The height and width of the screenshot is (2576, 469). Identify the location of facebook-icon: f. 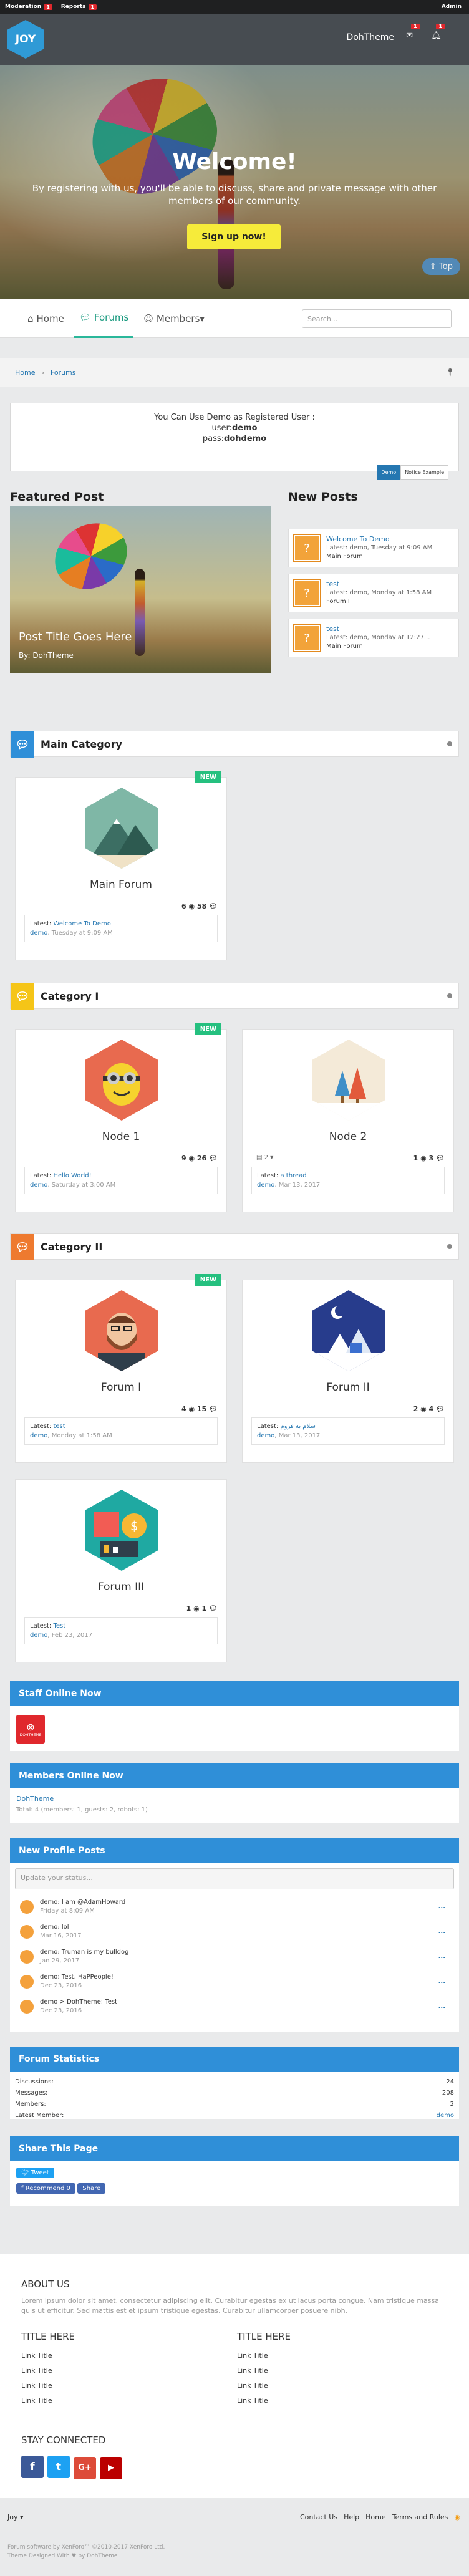
(32, 2467).